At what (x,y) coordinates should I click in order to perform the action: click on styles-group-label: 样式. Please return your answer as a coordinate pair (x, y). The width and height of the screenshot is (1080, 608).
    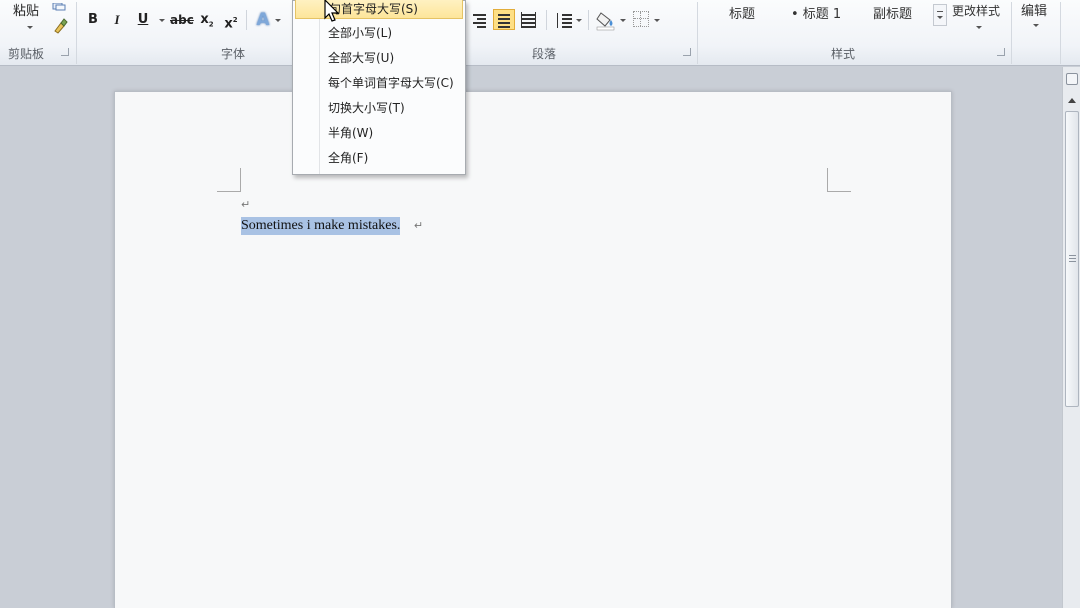
    Looking at the image, I should click on (843, 54).